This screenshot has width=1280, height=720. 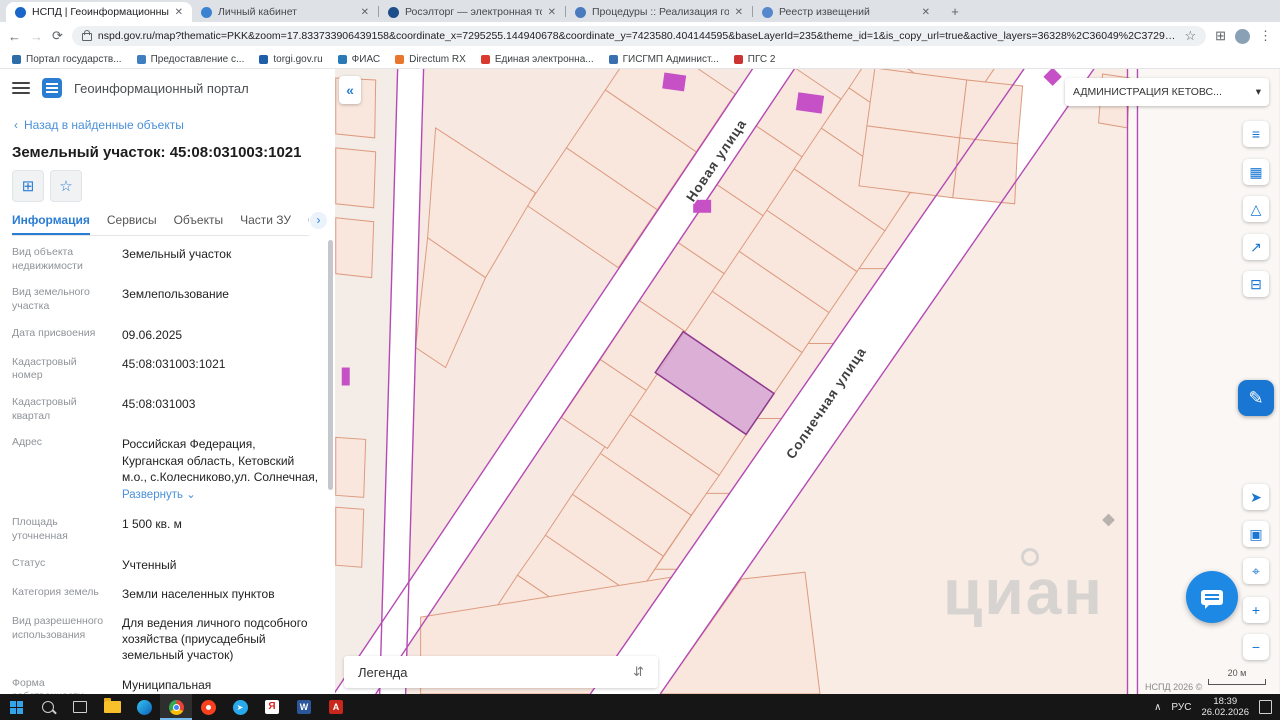 I want to click on print-button: ⊟, so click(x=1256, y=284).